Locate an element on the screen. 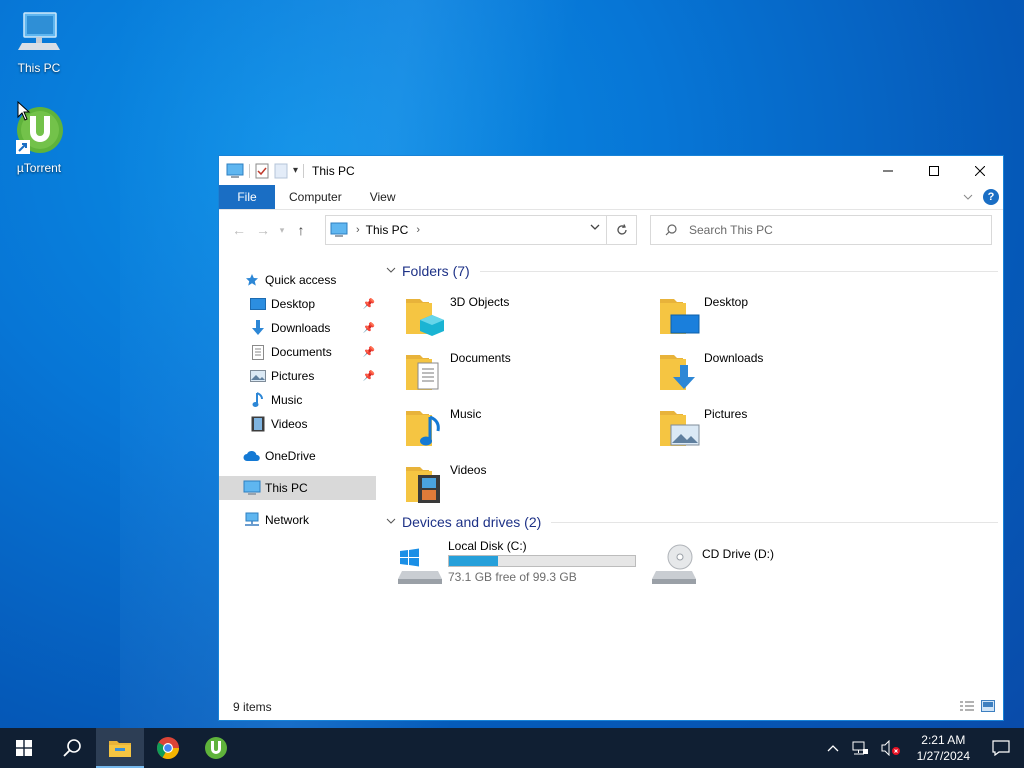 The height and width of the screenshot is (768, 1024). taskbar-file-explorer is located at coordinates (120, 748).